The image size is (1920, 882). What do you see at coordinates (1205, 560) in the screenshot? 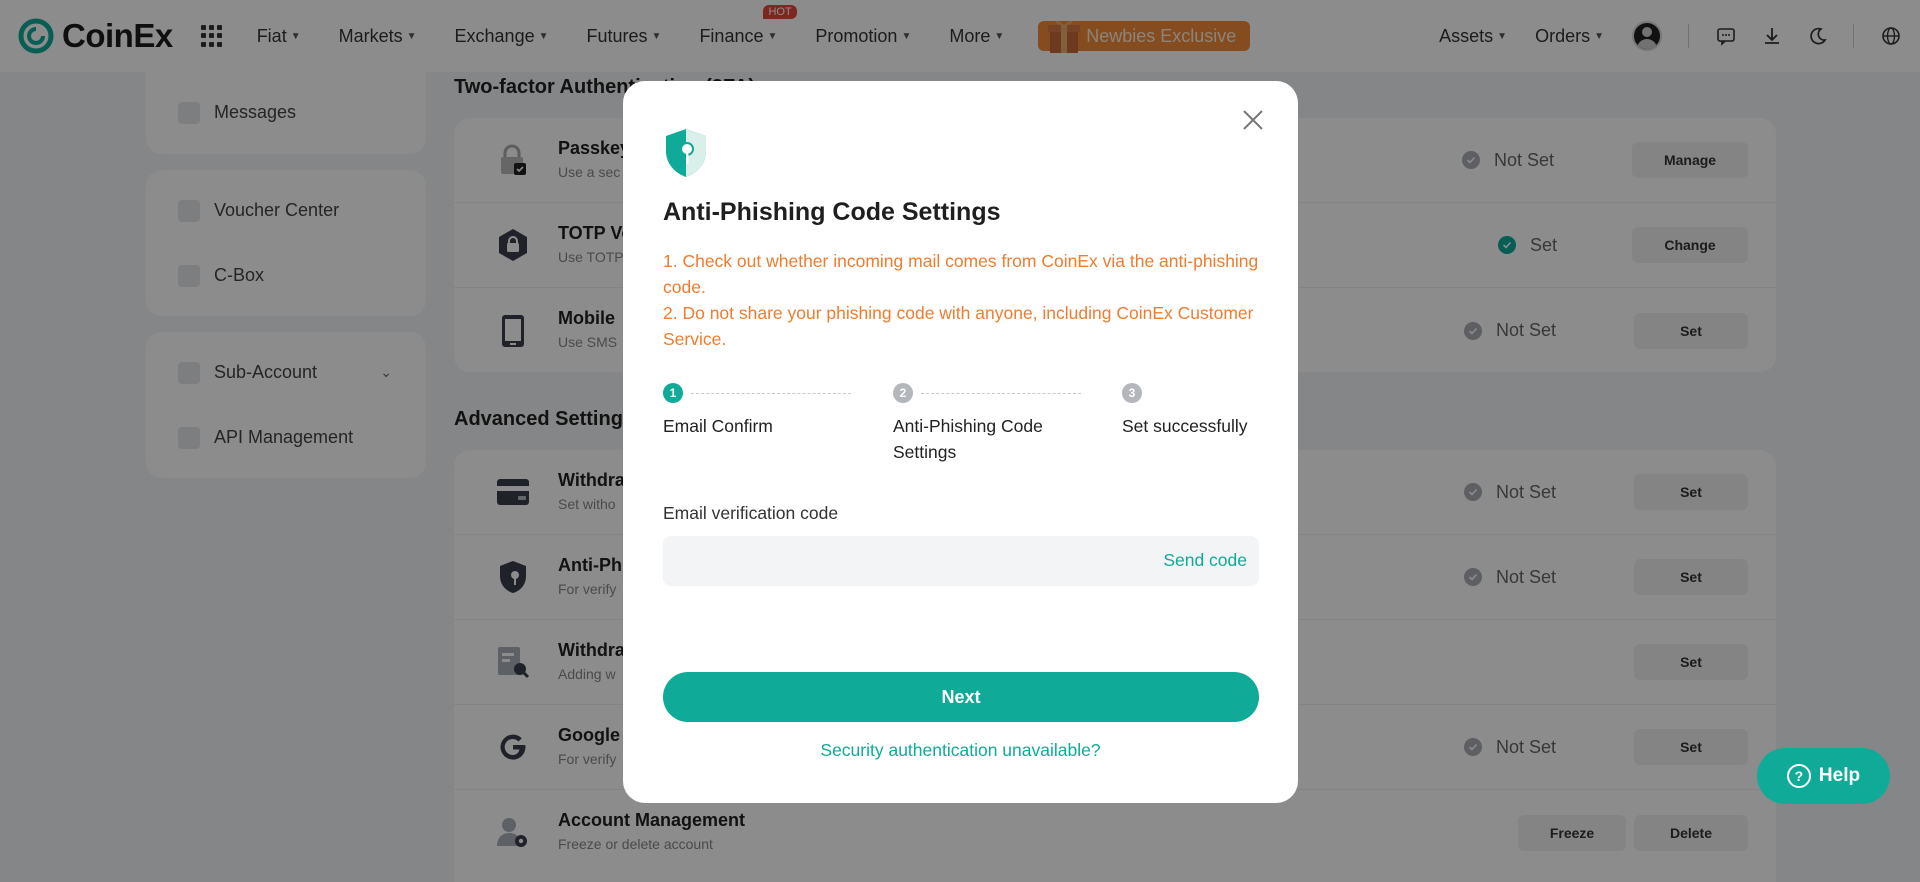
I see `send-code-link: Send code` at bounding box center [1205, 560].